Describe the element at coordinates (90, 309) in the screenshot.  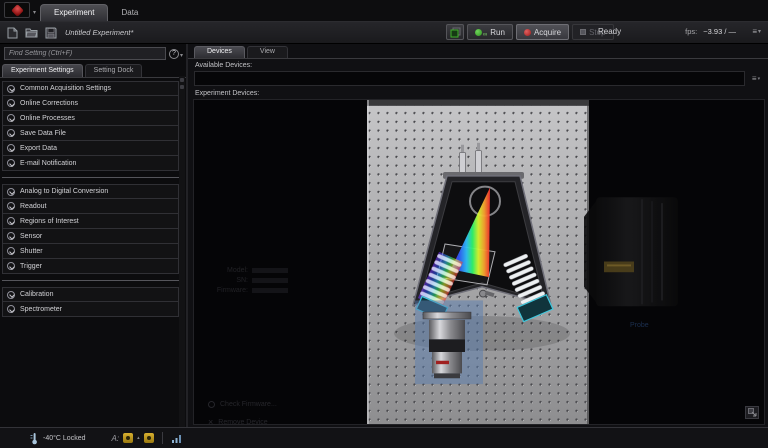
I see `setting-item-spectrometer: Spectrometer` at that location.